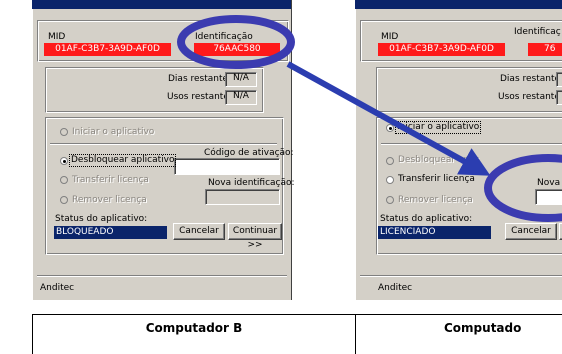 This screenshot has height=354, width=562. Describe the element at coordinates (388, 118) in the screenshot. I see `arrow-line` at that location.